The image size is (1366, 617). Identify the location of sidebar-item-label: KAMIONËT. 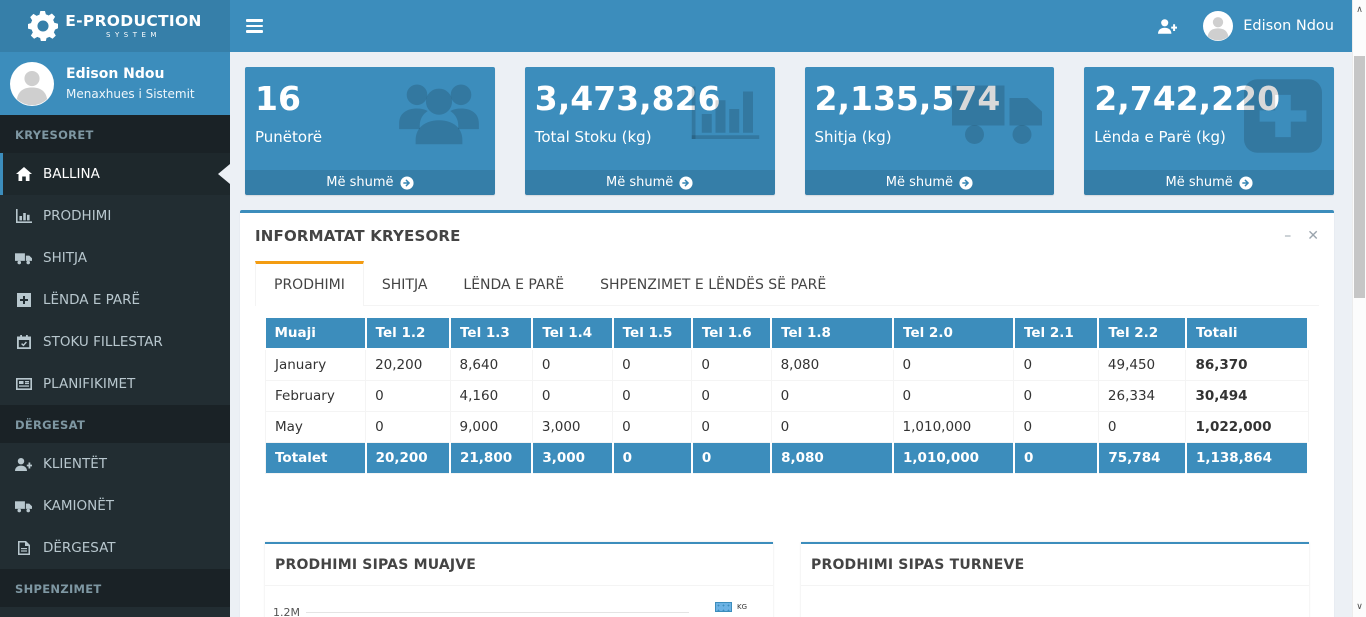
(78, 506).